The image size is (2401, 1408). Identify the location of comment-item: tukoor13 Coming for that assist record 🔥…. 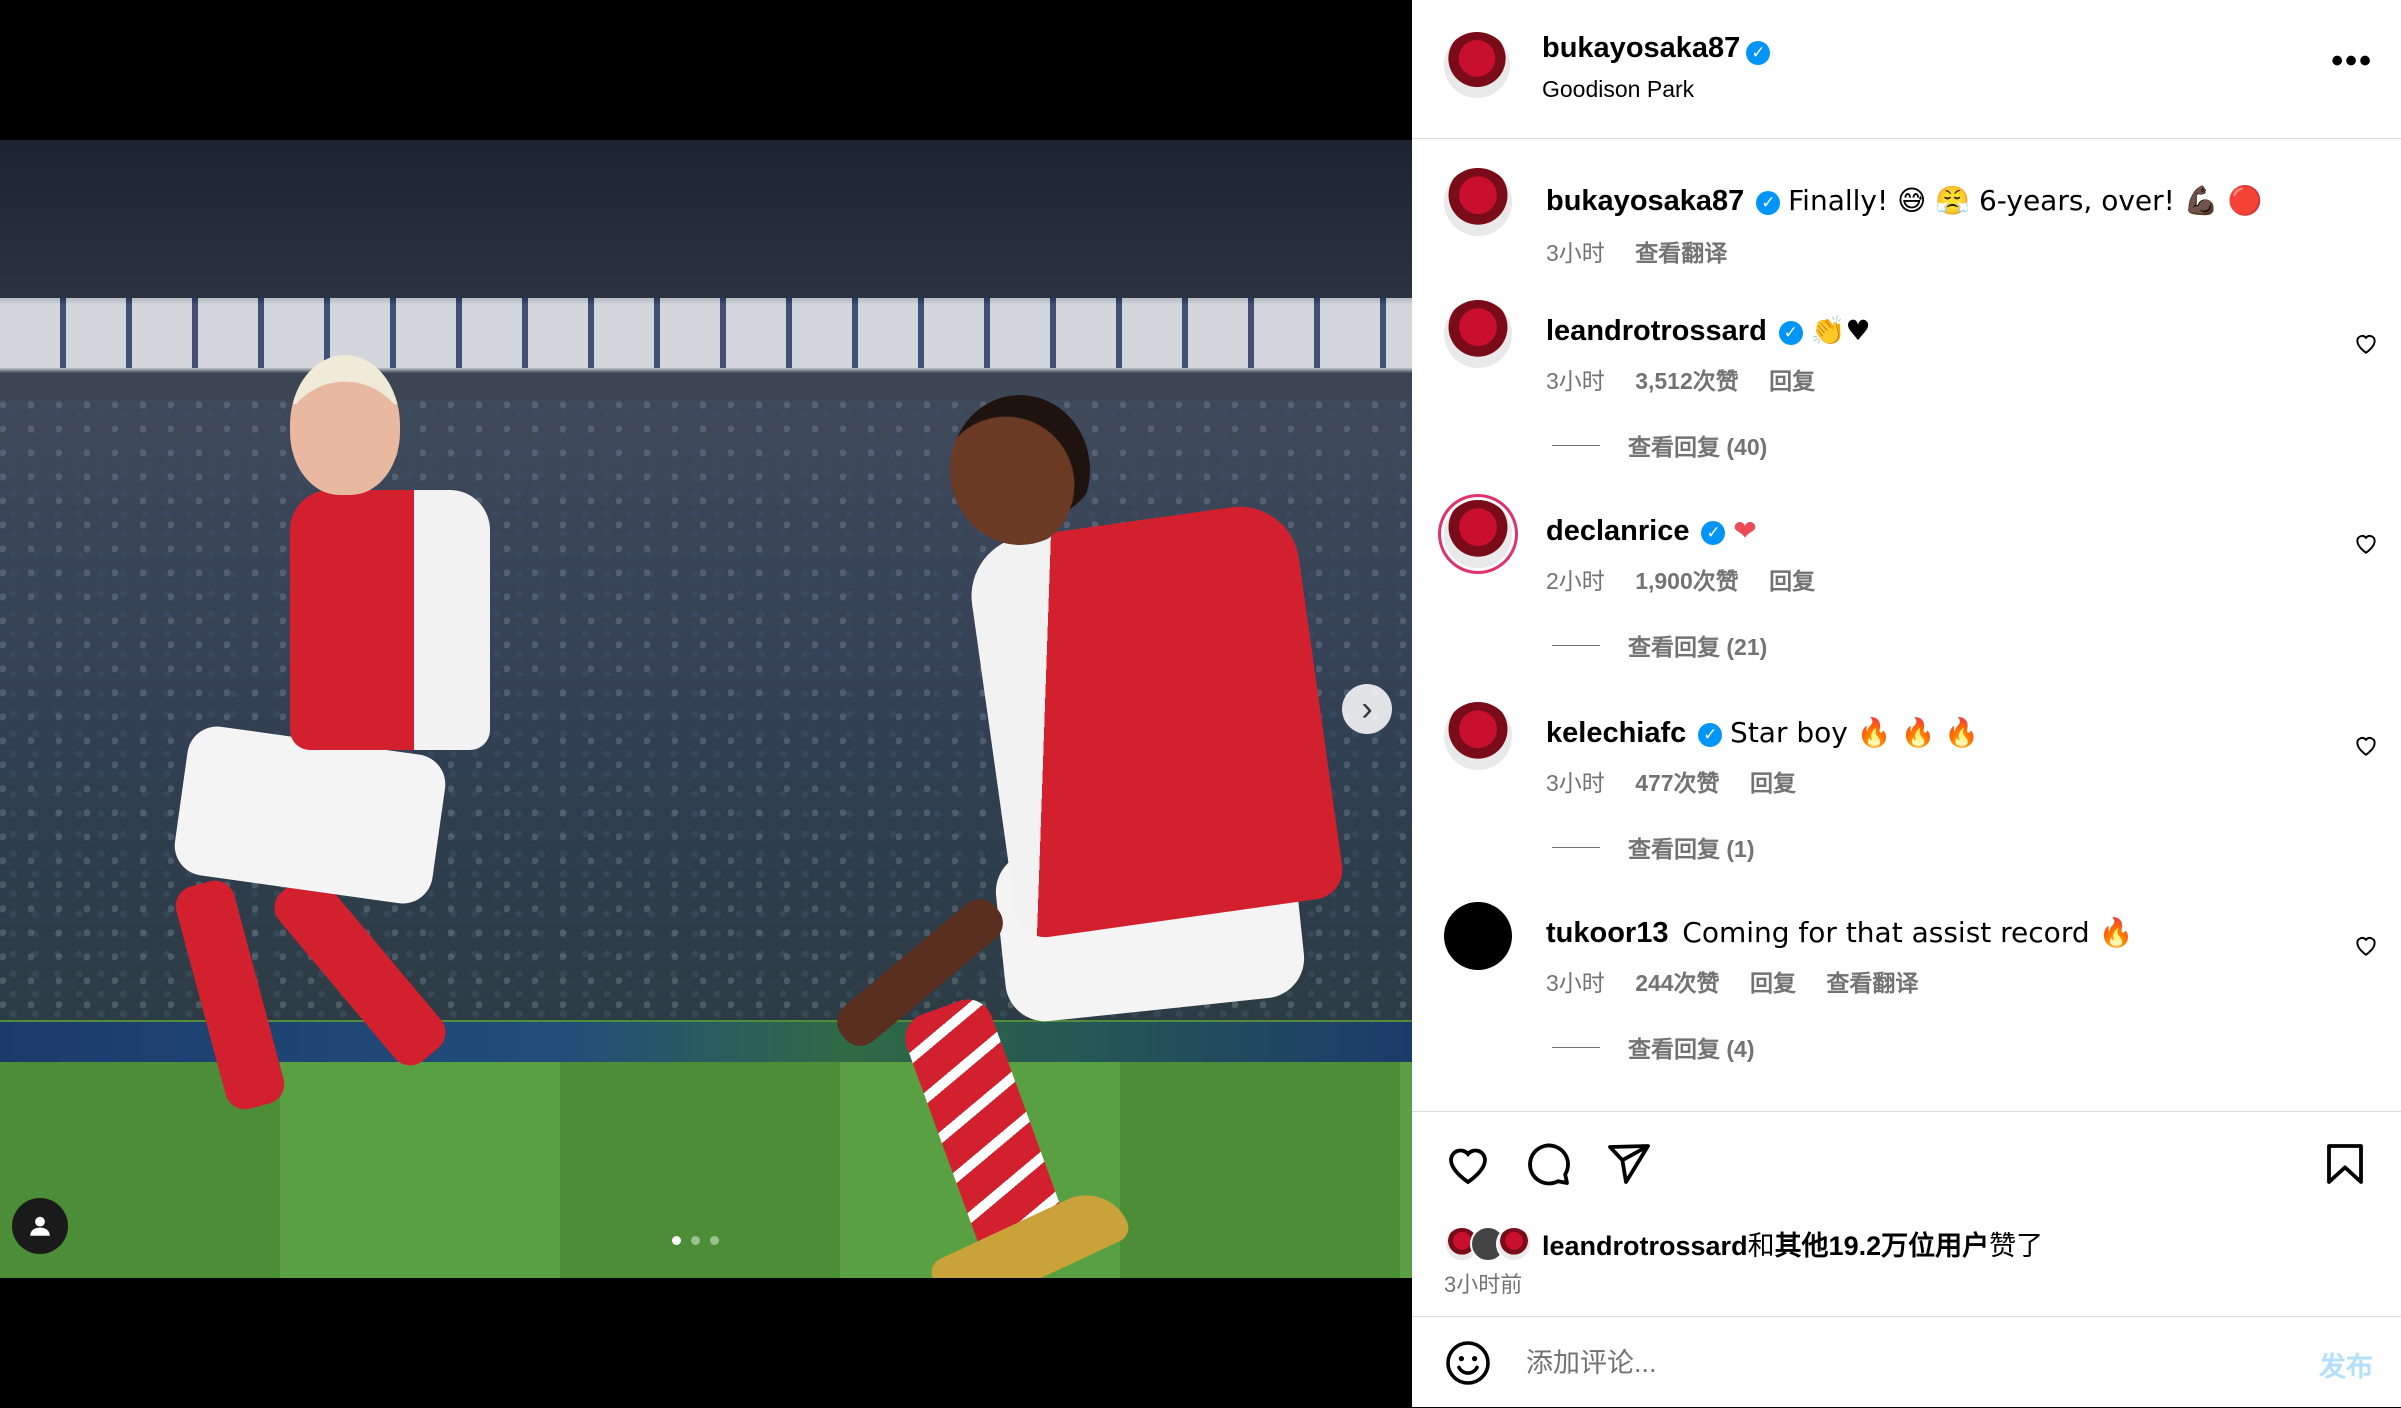
(1906, 982).